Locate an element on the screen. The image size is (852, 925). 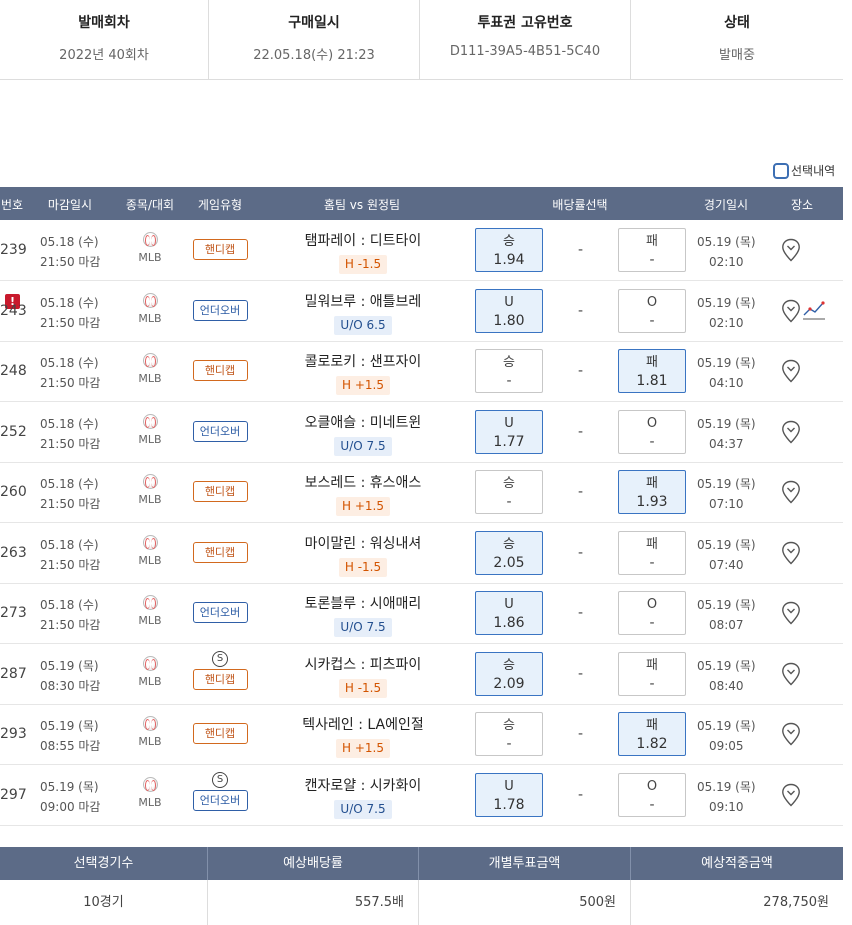
home-odds-value: 2.05 is located at coordinates (509, 562).